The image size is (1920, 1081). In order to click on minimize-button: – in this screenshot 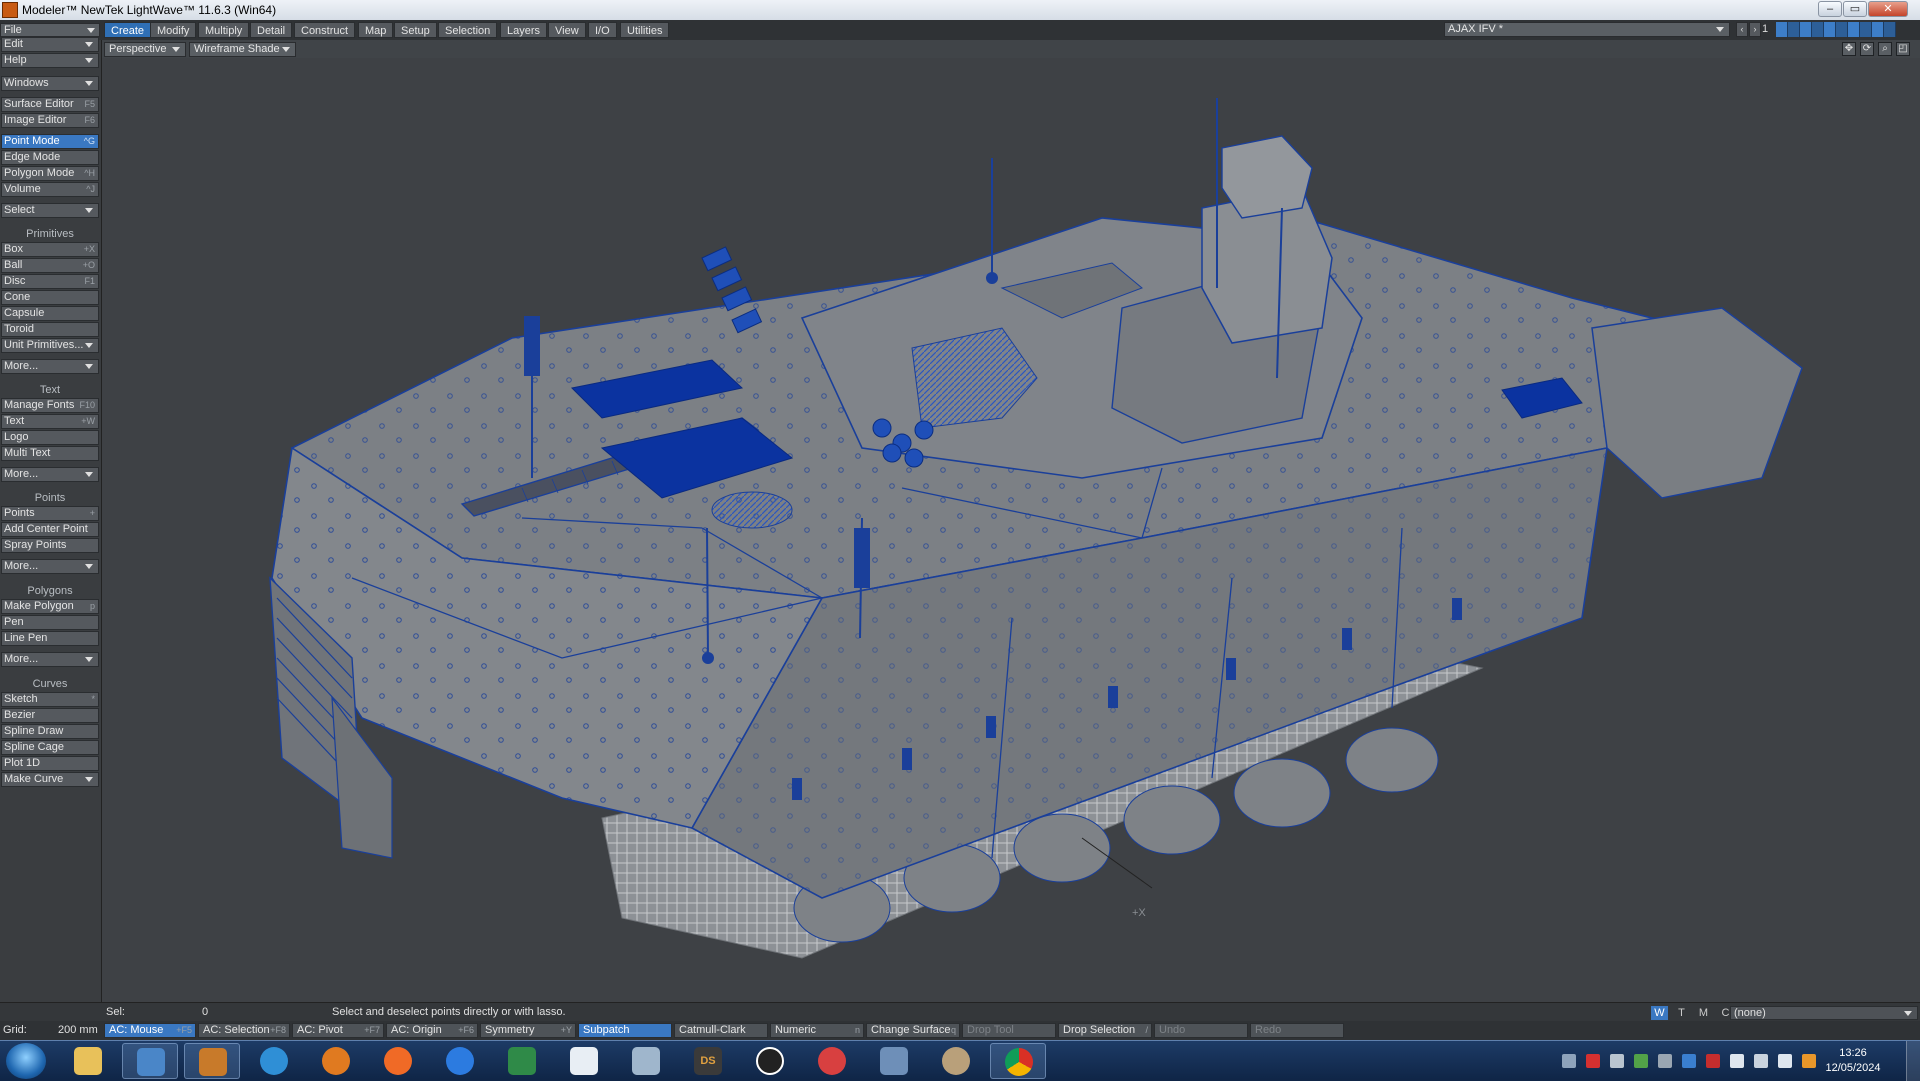, I will do `click(1830, 9)`.